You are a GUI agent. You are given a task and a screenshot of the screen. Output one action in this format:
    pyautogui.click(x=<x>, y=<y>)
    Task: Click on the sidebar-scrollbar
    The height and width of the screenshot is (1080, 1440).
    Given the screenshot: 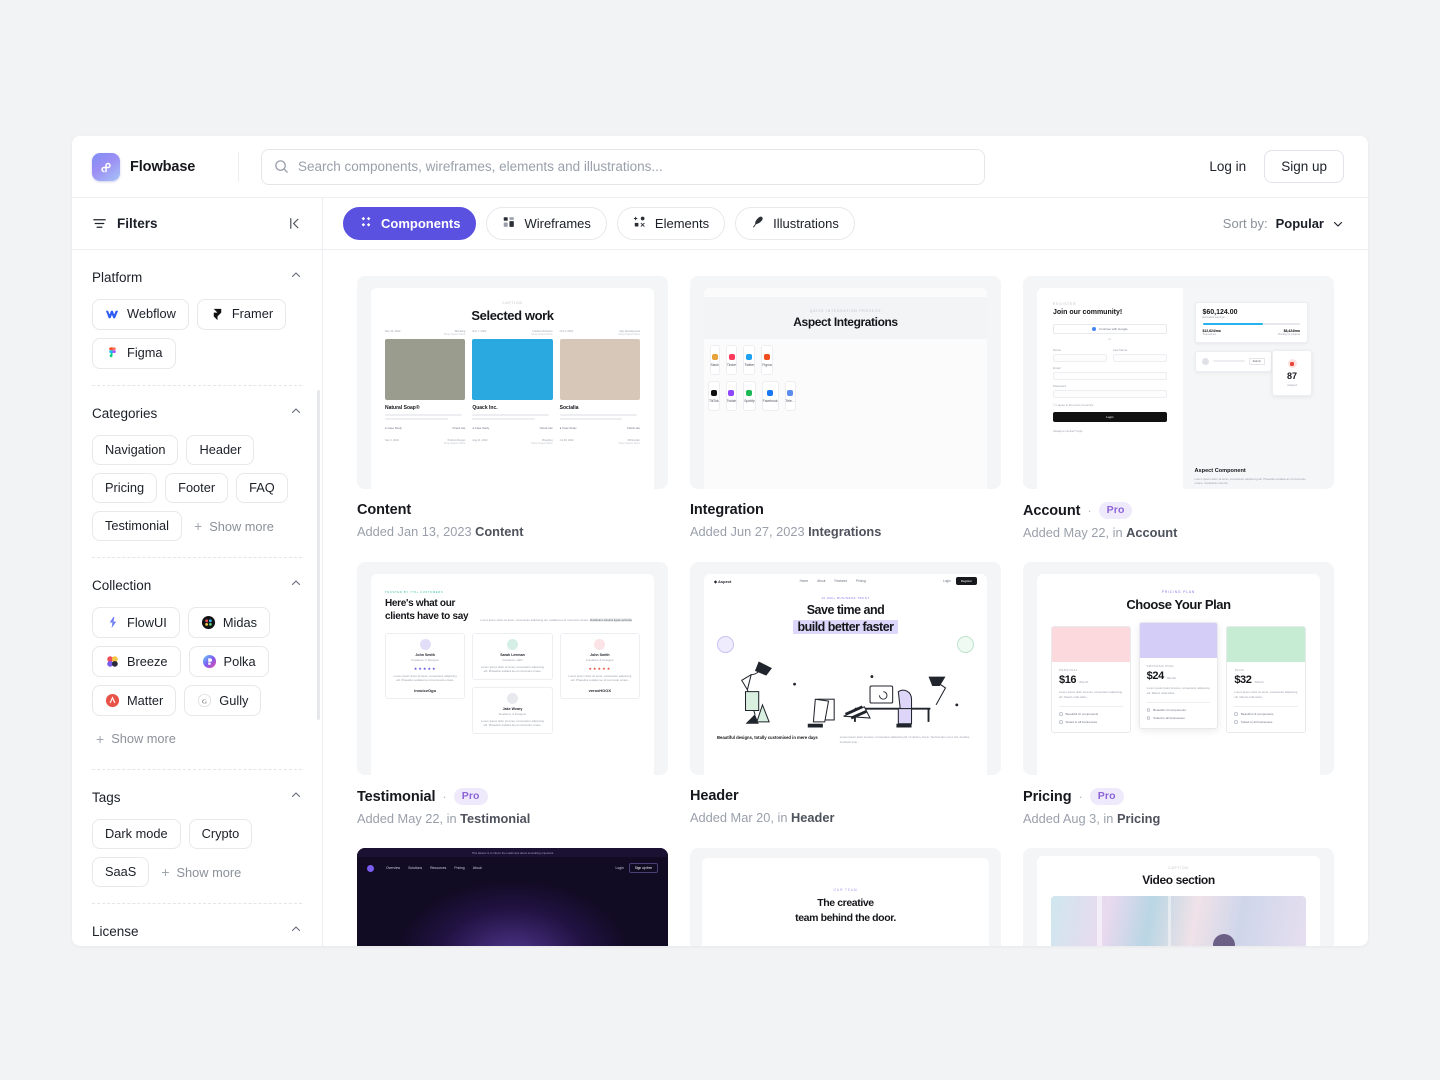 What is the action you would take?
    pyautogui.click(x=318, y=555)
    